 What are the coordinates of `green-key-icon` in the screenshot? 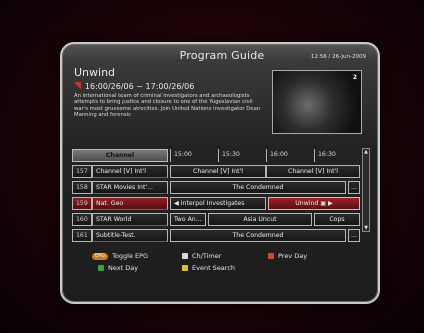 It's located at (101, 268).